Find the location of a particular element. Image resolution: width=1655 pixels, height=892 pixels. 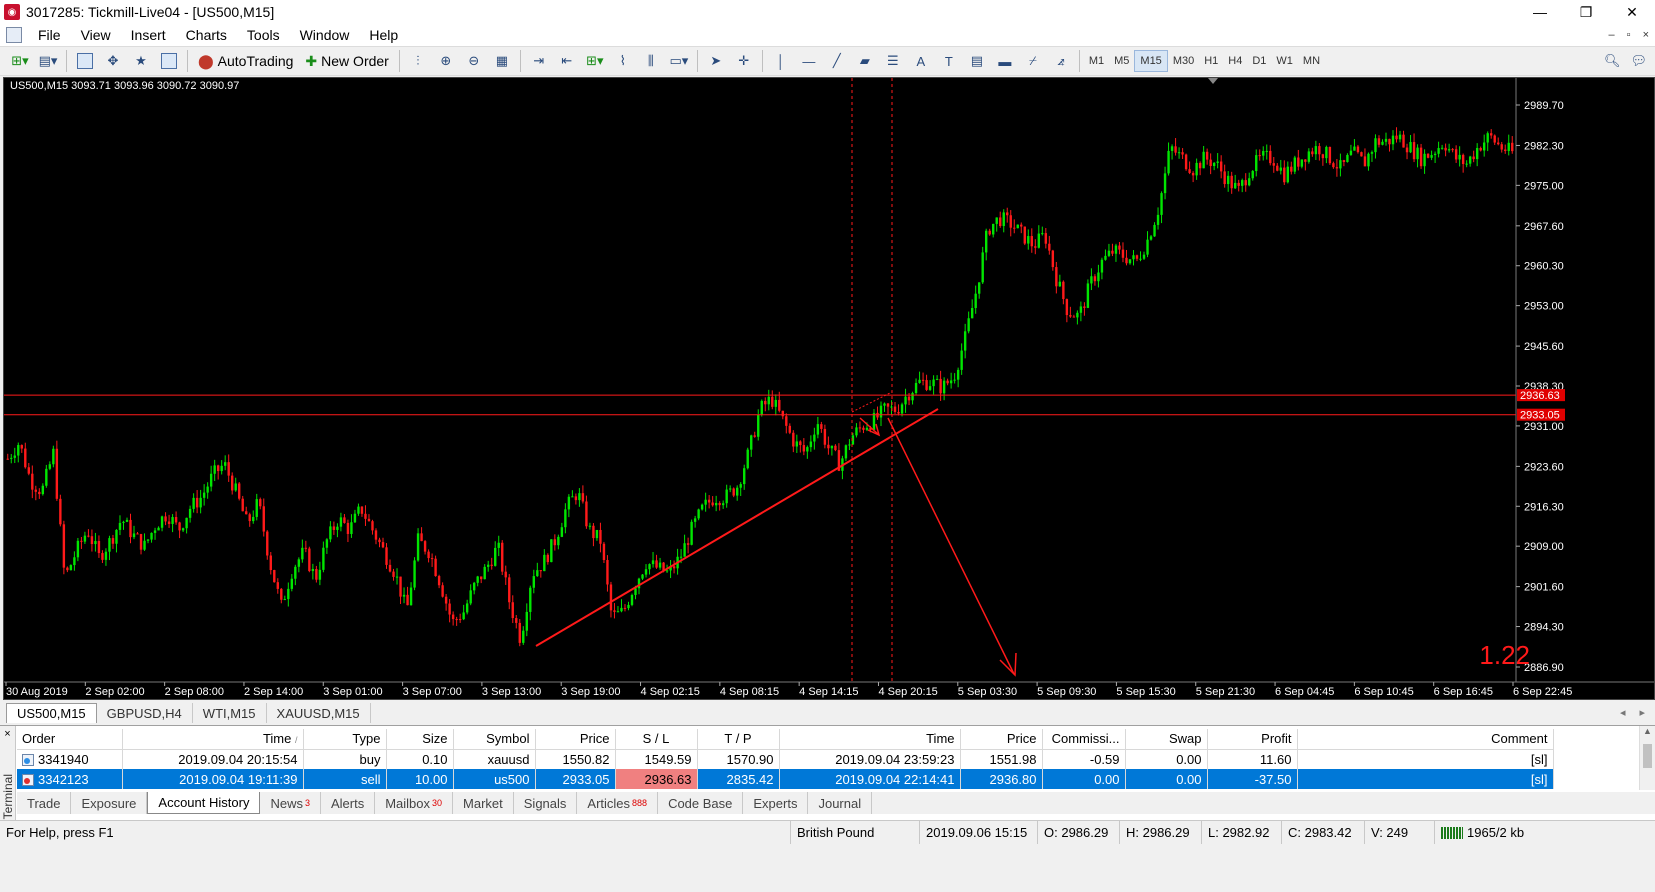

rectangle-icon: ▬ is located at coordinates (1005, 61).